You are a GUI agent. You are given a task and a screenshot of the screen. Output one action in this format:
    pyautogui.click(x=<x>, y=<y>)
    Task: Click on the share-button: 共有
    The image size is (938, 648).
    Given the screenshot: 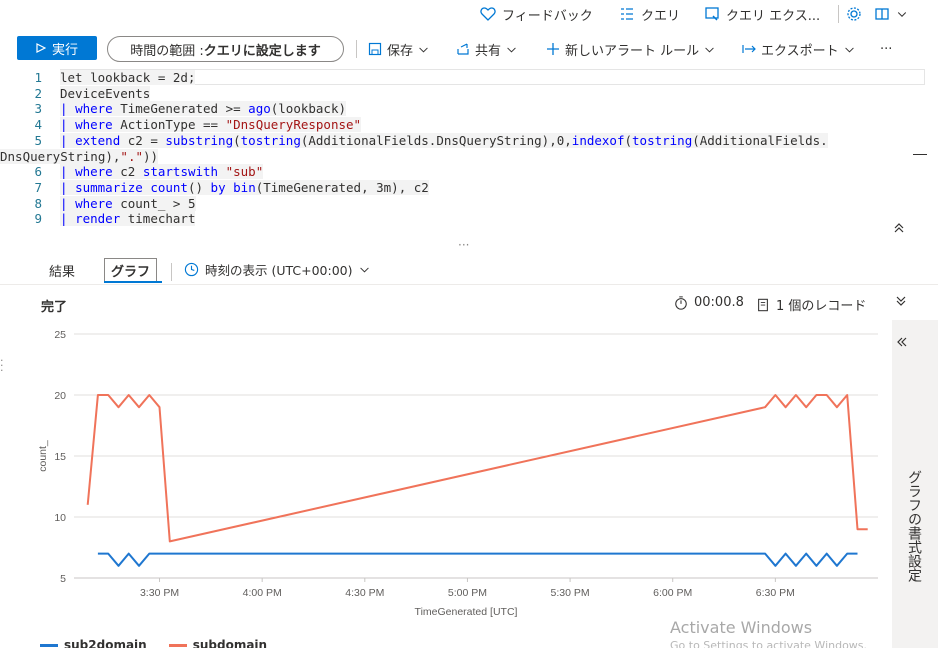 What is the action you would take?
    pyautogui.click(x=486, y=49)
    